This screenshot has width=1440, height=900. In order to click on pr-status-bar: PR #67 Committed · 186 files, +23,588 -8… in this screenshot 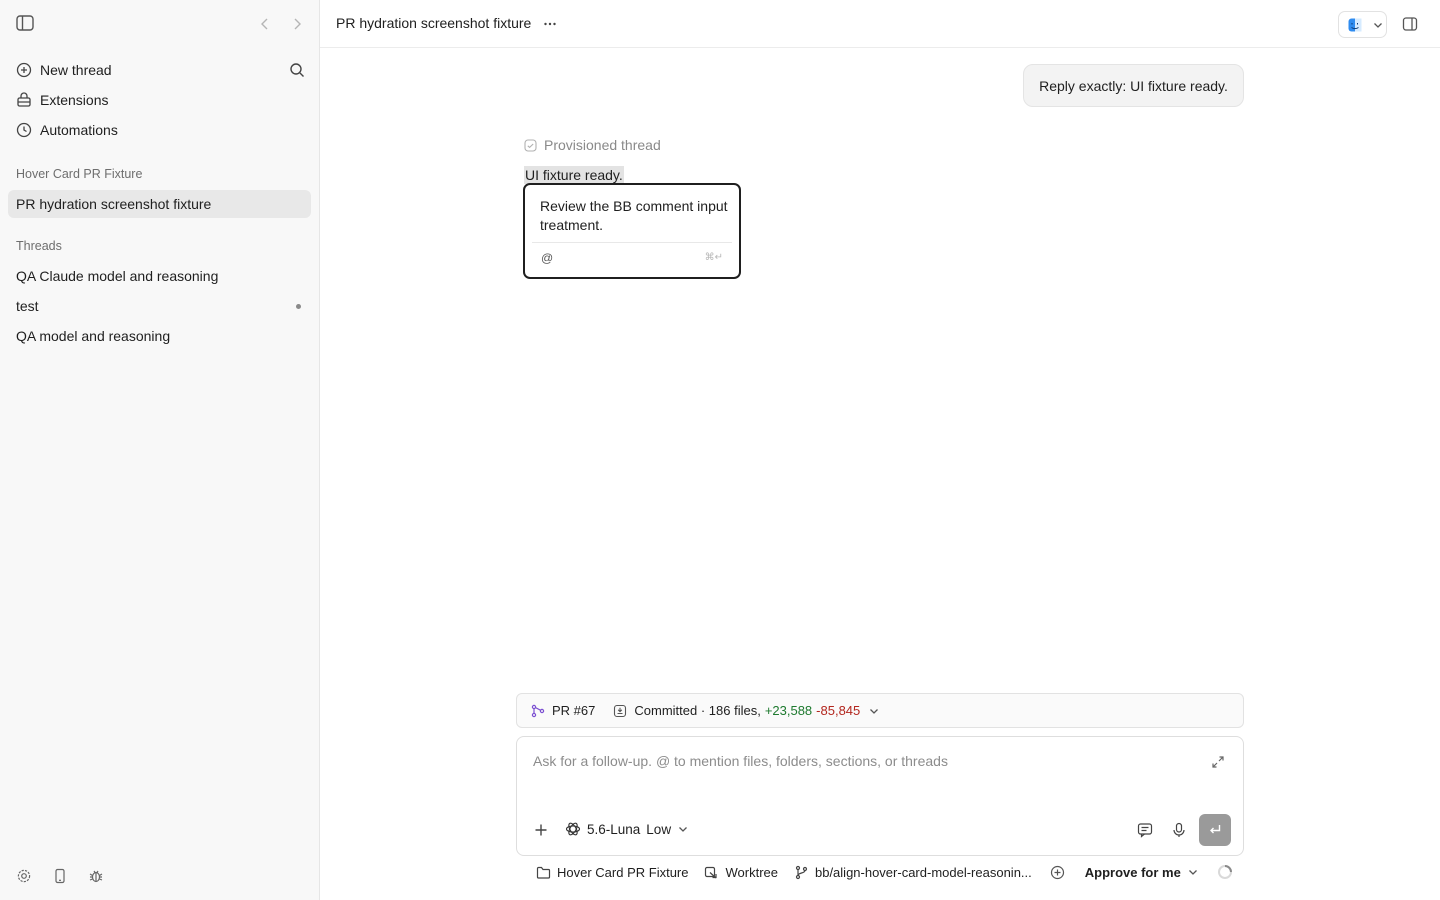, I will do `click(880, 710)`.